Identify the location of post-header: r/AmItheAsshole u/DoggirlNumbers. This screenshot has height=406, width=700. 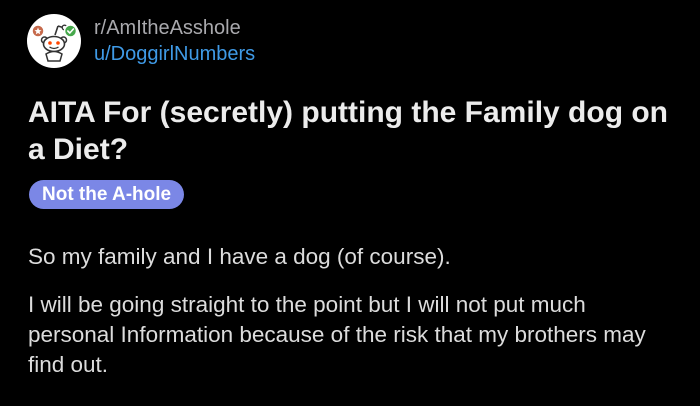
(141, 41).